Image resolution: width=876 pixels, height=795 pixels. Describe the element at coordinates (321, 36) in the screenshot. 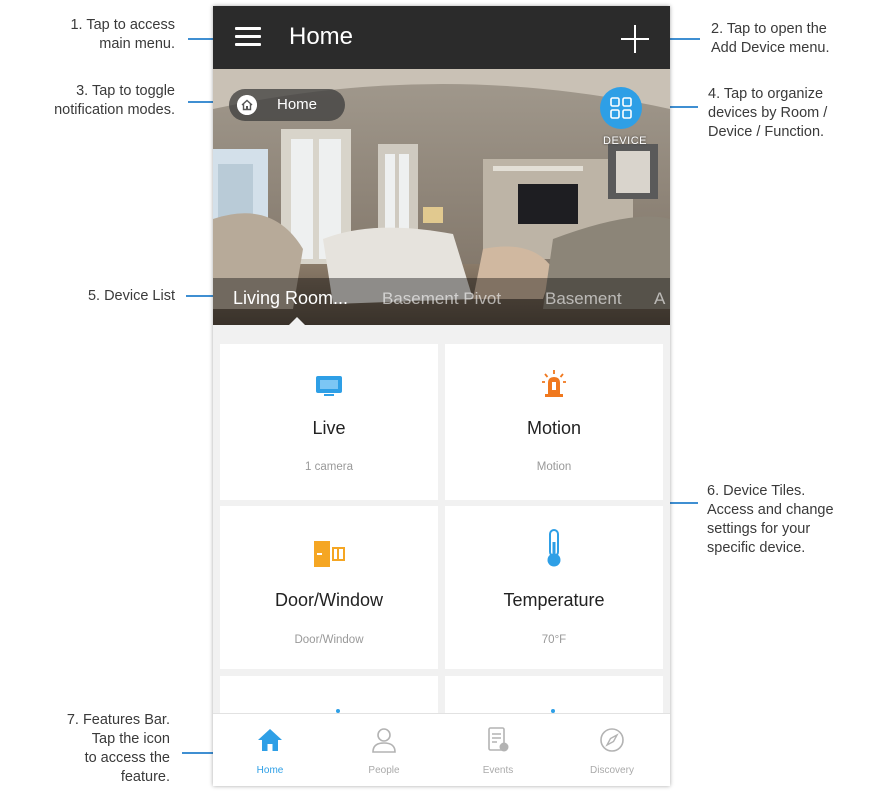

I see `page-title: Home` at that location.